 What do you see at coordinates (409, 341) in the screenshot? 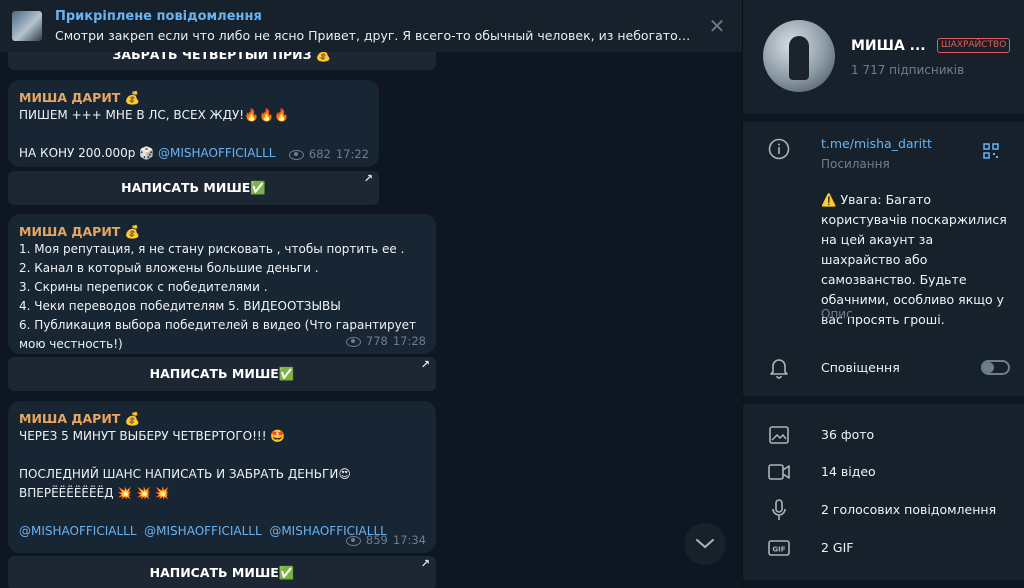
I see `message-time: 17:28` at bounding box center [409, 341].